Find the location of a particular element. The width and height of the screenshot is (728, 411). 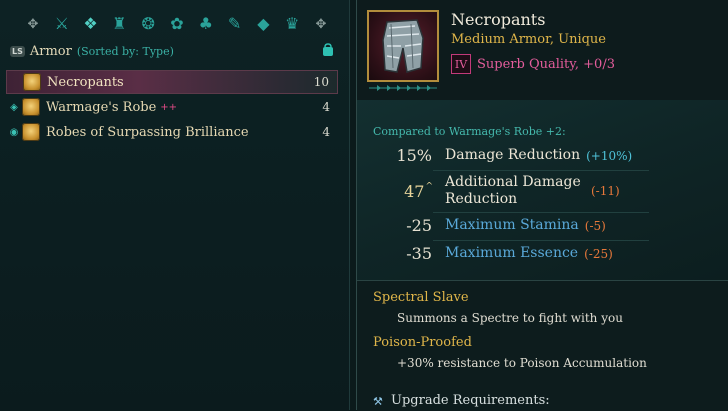

pants-icon is located at coordinates (403, 46).